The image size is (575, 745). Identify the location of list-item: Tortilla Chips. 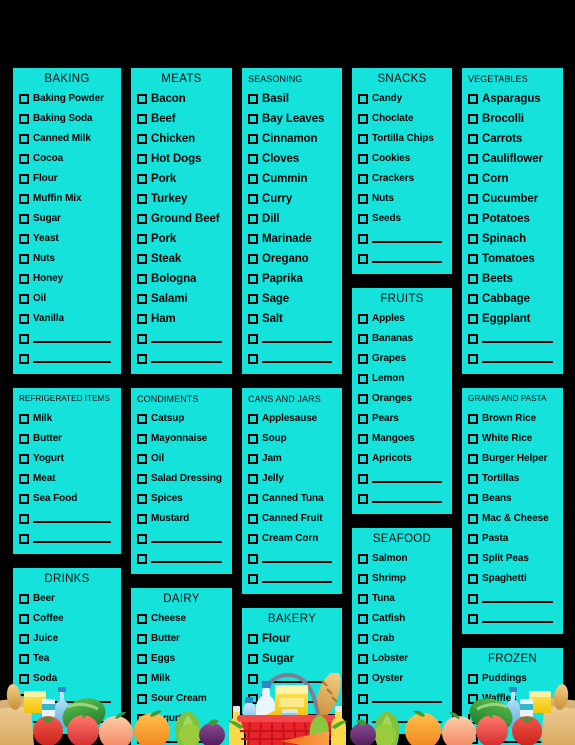
(402, 139).